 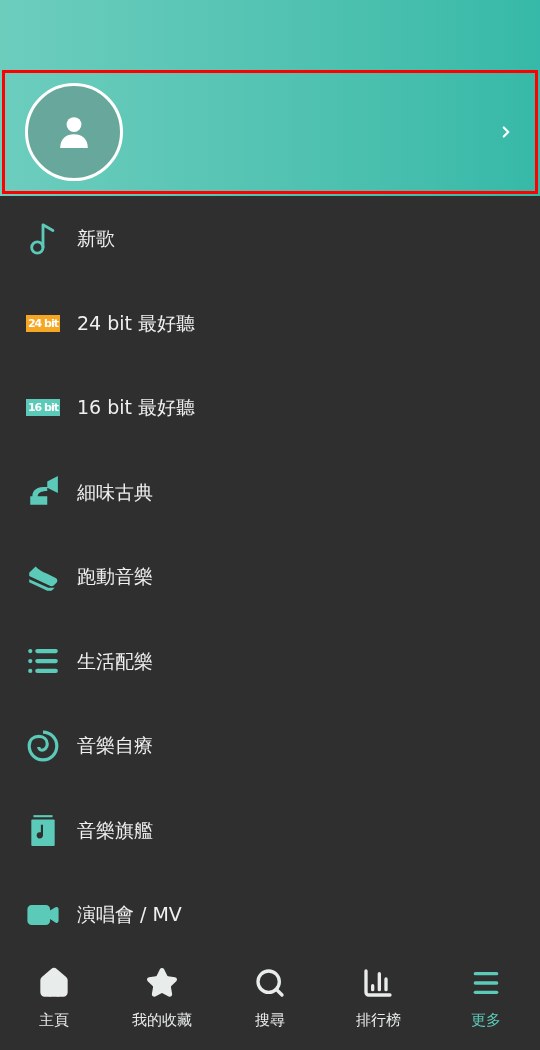 I want to click on person-icon, so click(x=74, y=132).